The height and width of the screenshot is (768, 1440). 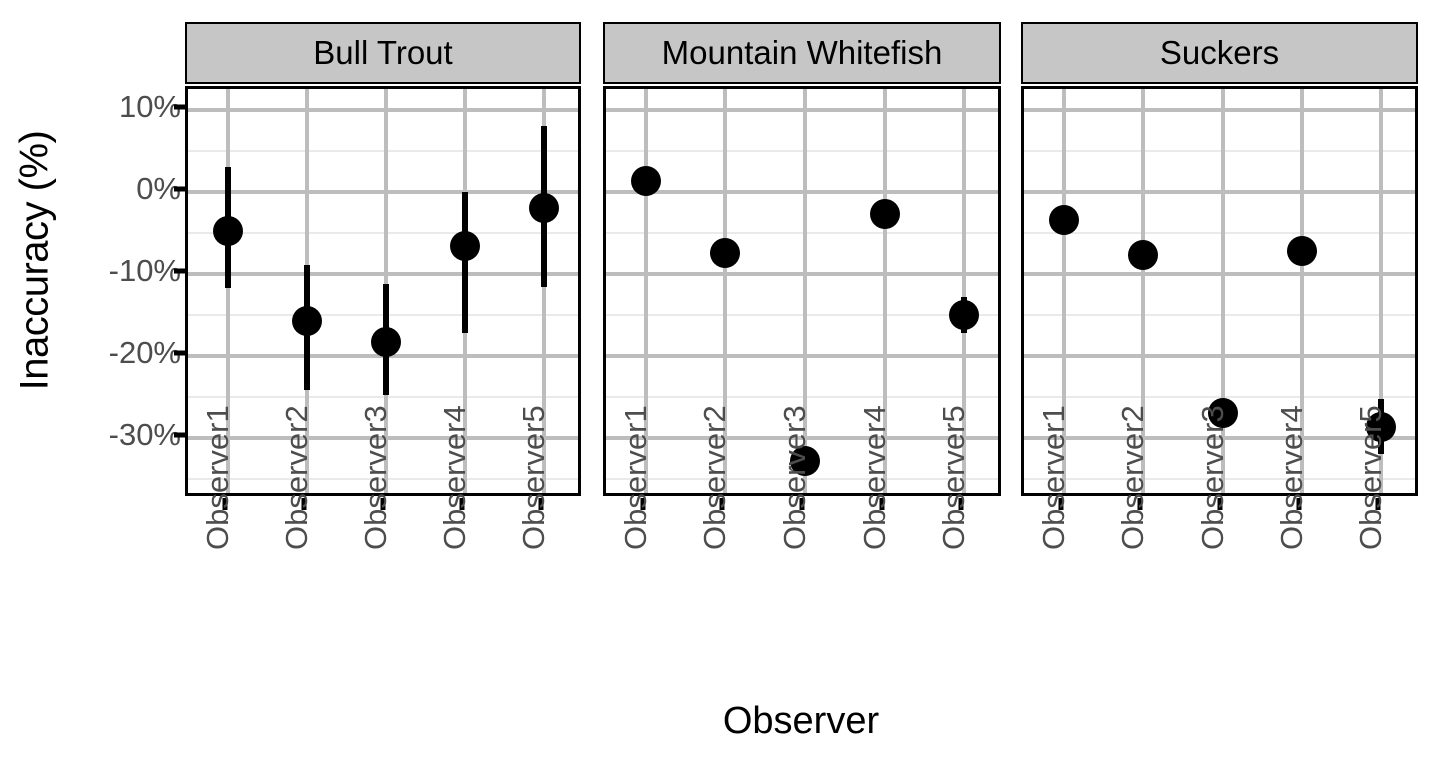 I want to click on facet-strip-header: Bull Trout, so click(x=383, y=53).